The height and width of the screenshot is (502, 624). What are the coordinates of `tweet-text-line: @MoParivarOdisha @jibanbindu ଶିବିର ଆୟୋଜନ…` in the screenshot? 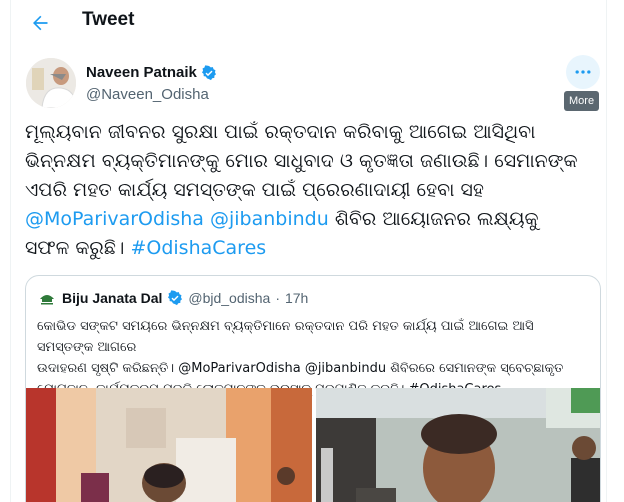 It's located at (282, 219).